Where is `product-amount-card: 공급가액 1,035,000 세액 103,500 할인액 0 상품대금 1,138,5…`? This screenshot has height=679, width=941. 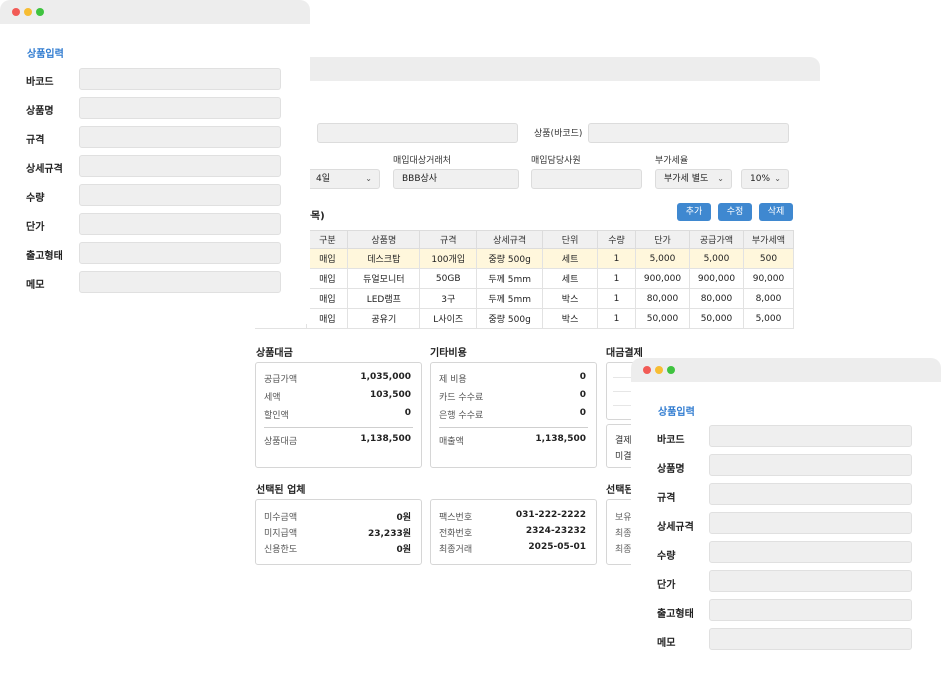
product-amount-card: 공급가액 1,035,000 세액 103,500 할인액 0 상품대금 1,138,5… is located at coordinates (338, 415).